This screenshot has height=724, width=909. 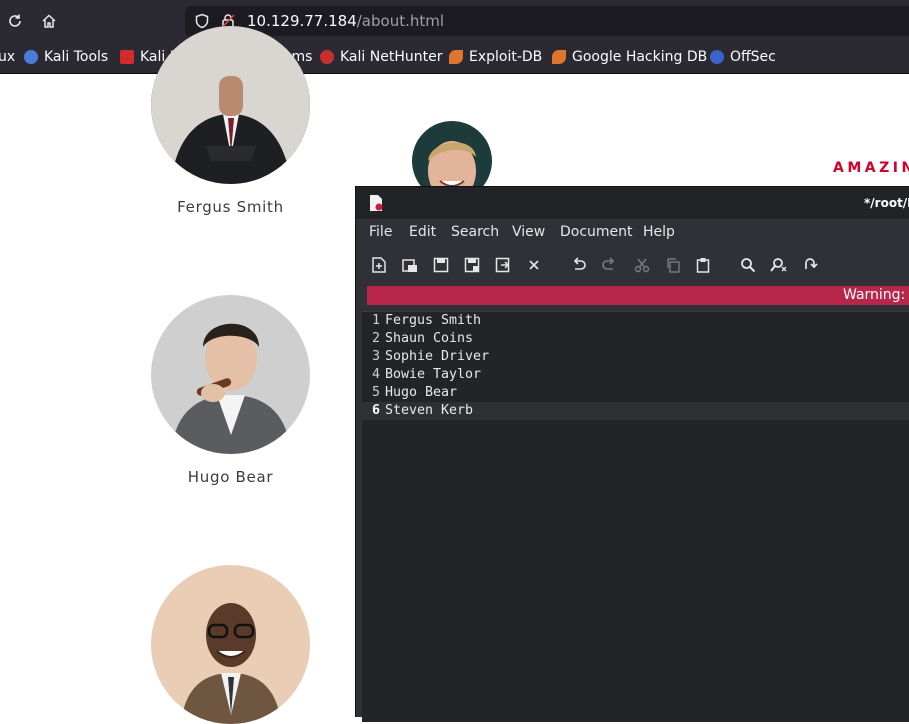 What do you see at coordinates (886, 203) in the screenshot?
I see `editor-title: */root/D` at bounding box center [886, 203].